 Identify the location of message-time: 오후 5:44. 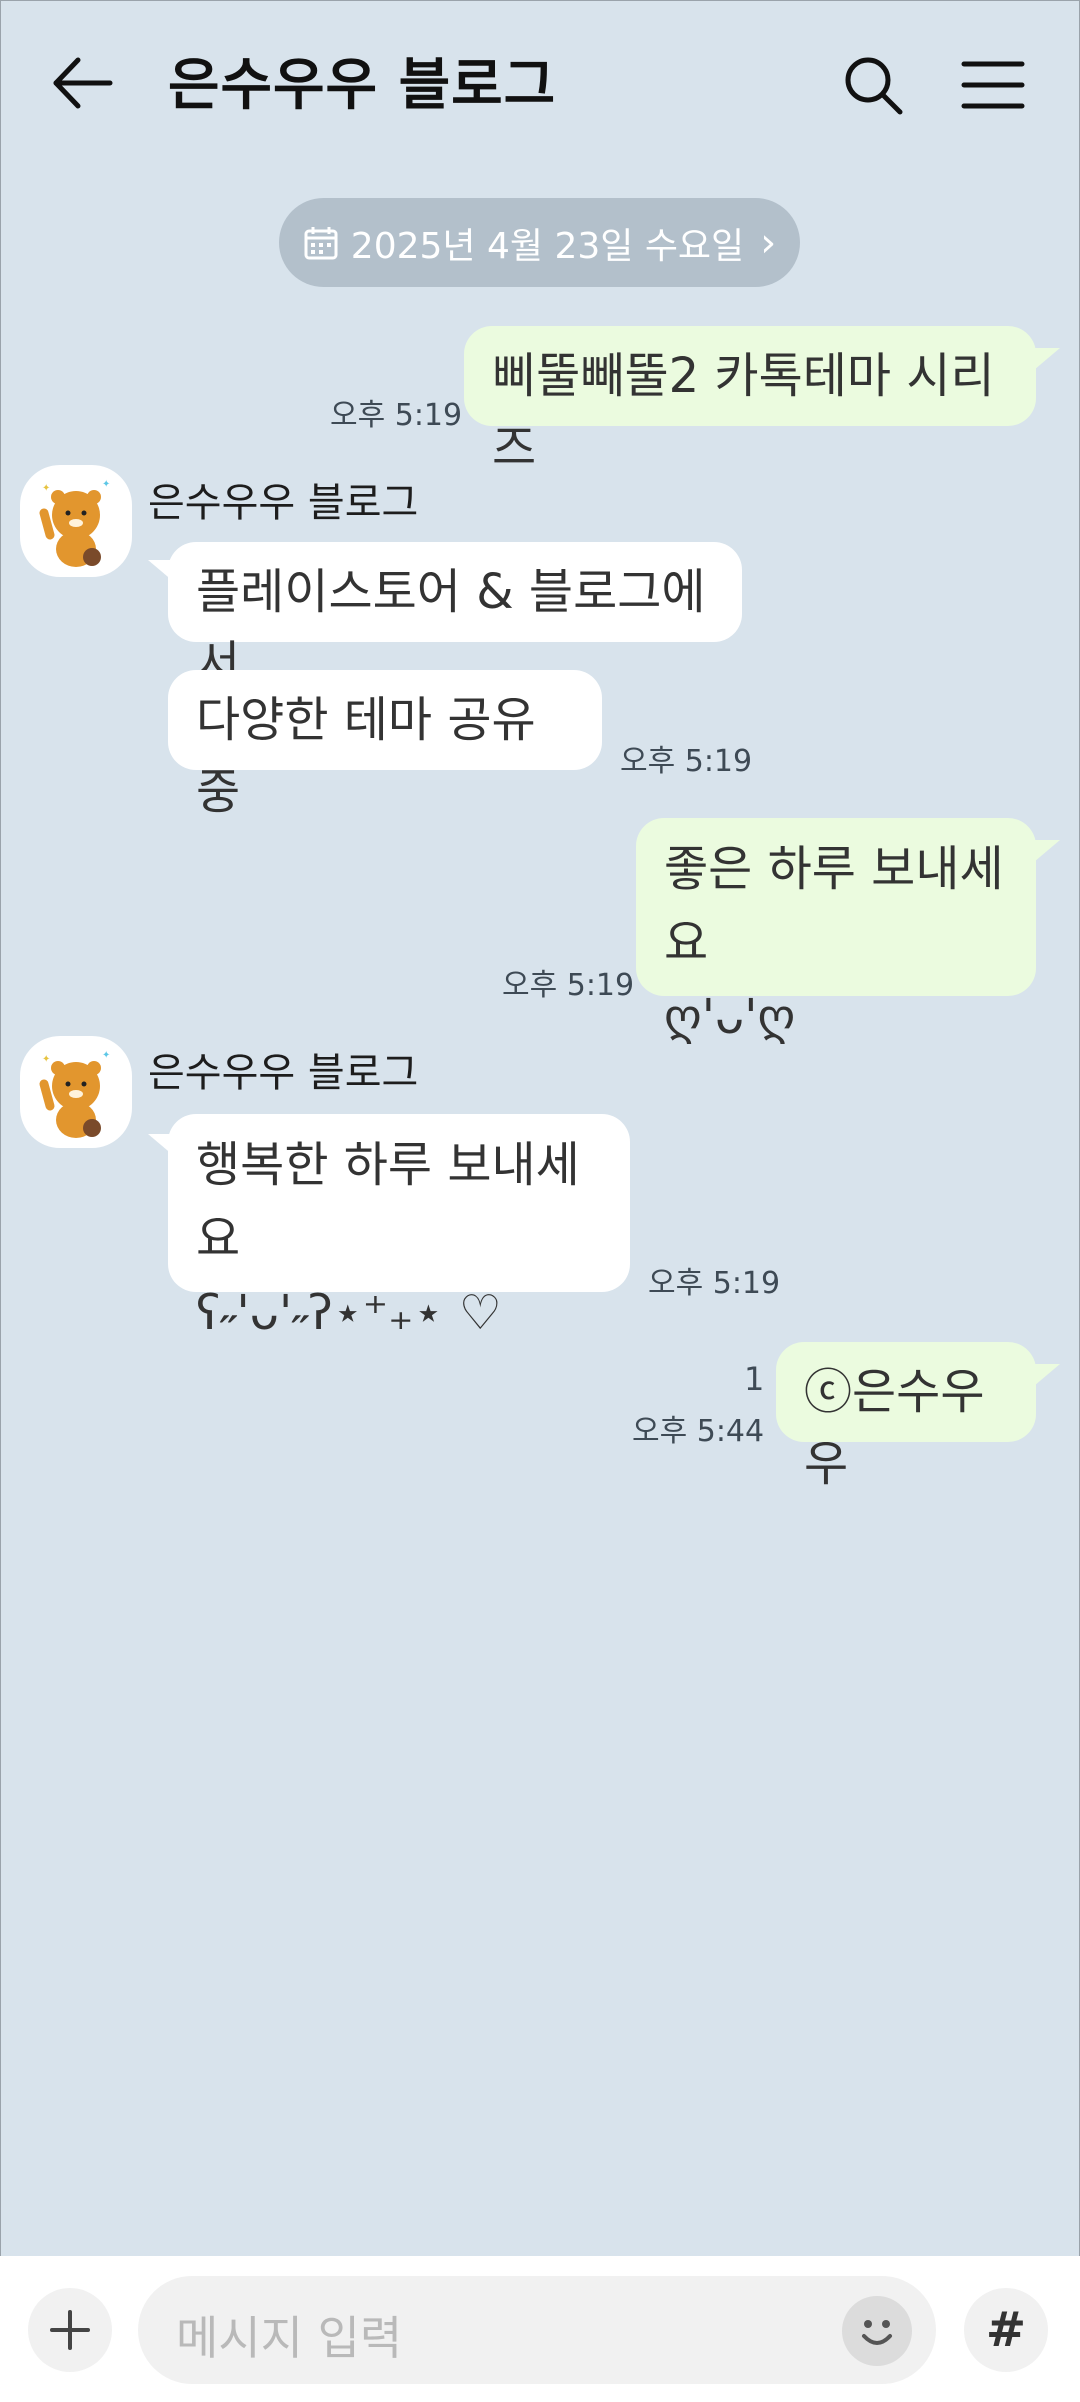
(698, 1431).